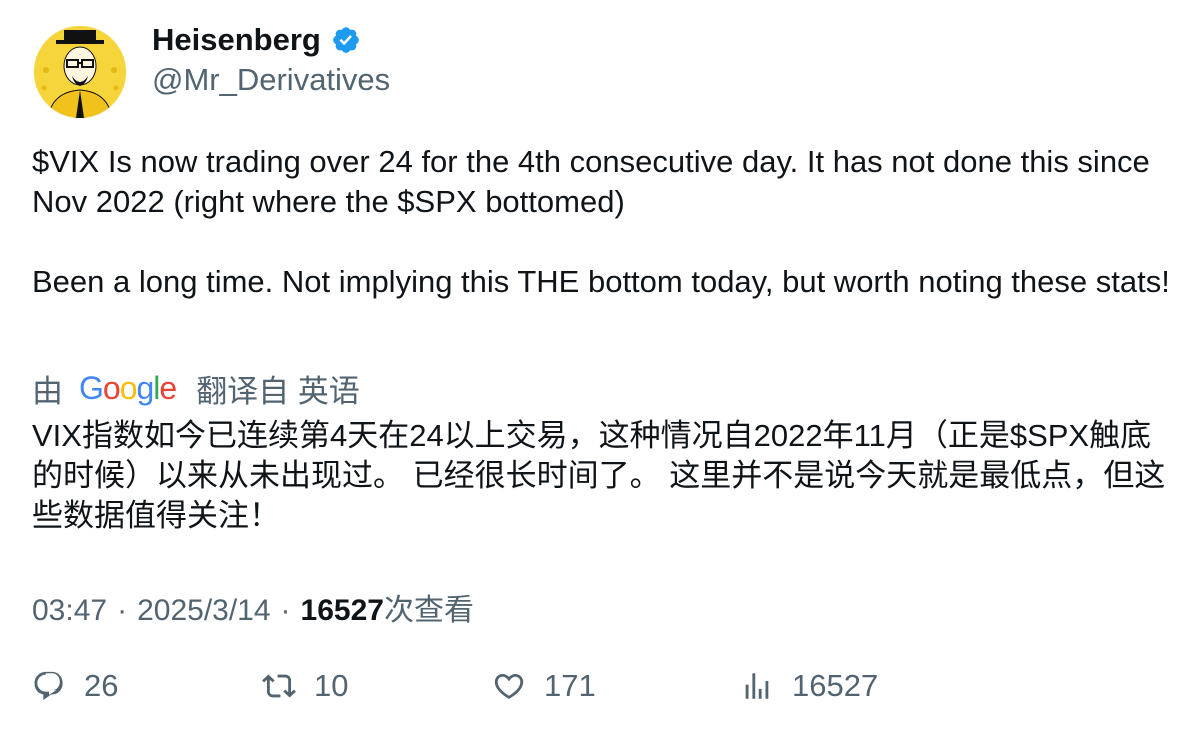 This screenshot has width=1196, height=738. I want to click on google-letter: e, so click(168, 388).